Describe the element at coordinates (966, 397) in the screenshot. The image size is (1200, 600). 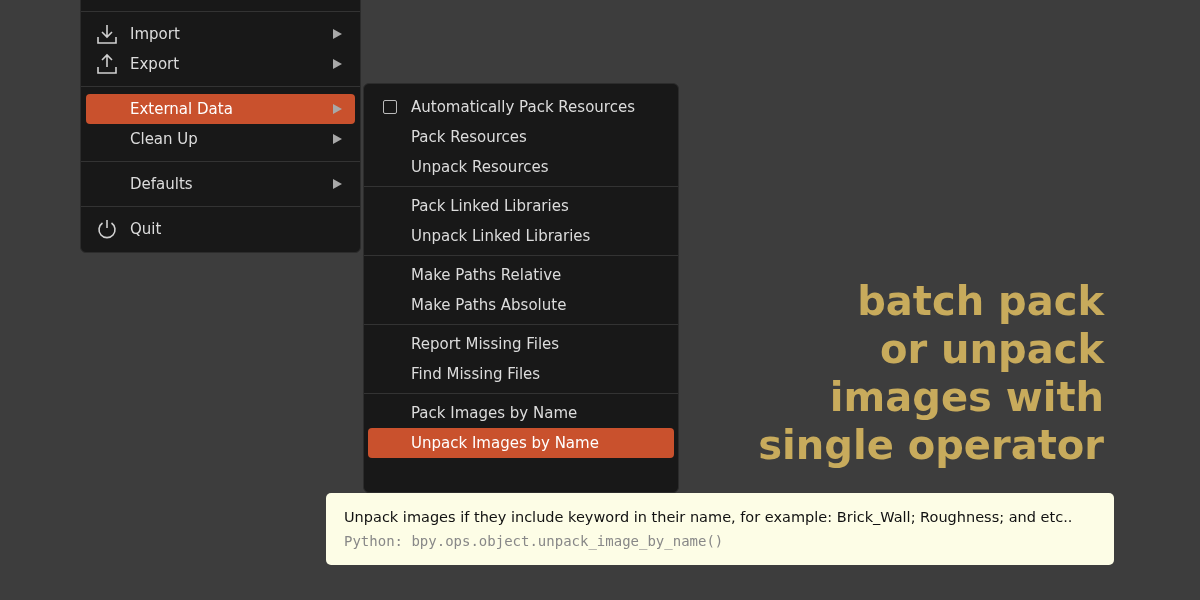
I see `headline-line: images with` at that location.